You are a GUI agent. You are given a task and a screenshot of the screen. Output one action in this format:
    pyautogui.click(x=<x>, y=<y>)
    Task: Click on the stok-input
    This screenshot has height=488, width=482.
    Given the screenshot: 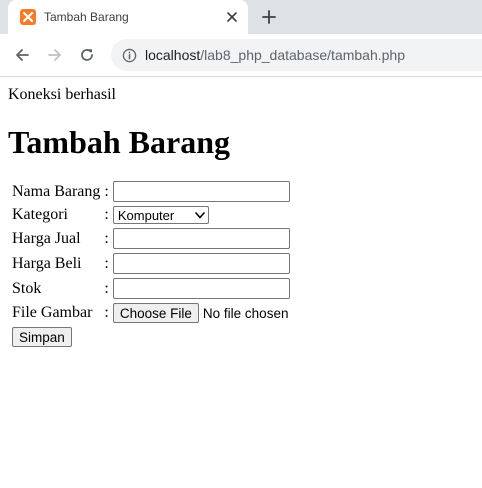 What is the action you would take?
    pyautogui.click(x=201, y=288)
    